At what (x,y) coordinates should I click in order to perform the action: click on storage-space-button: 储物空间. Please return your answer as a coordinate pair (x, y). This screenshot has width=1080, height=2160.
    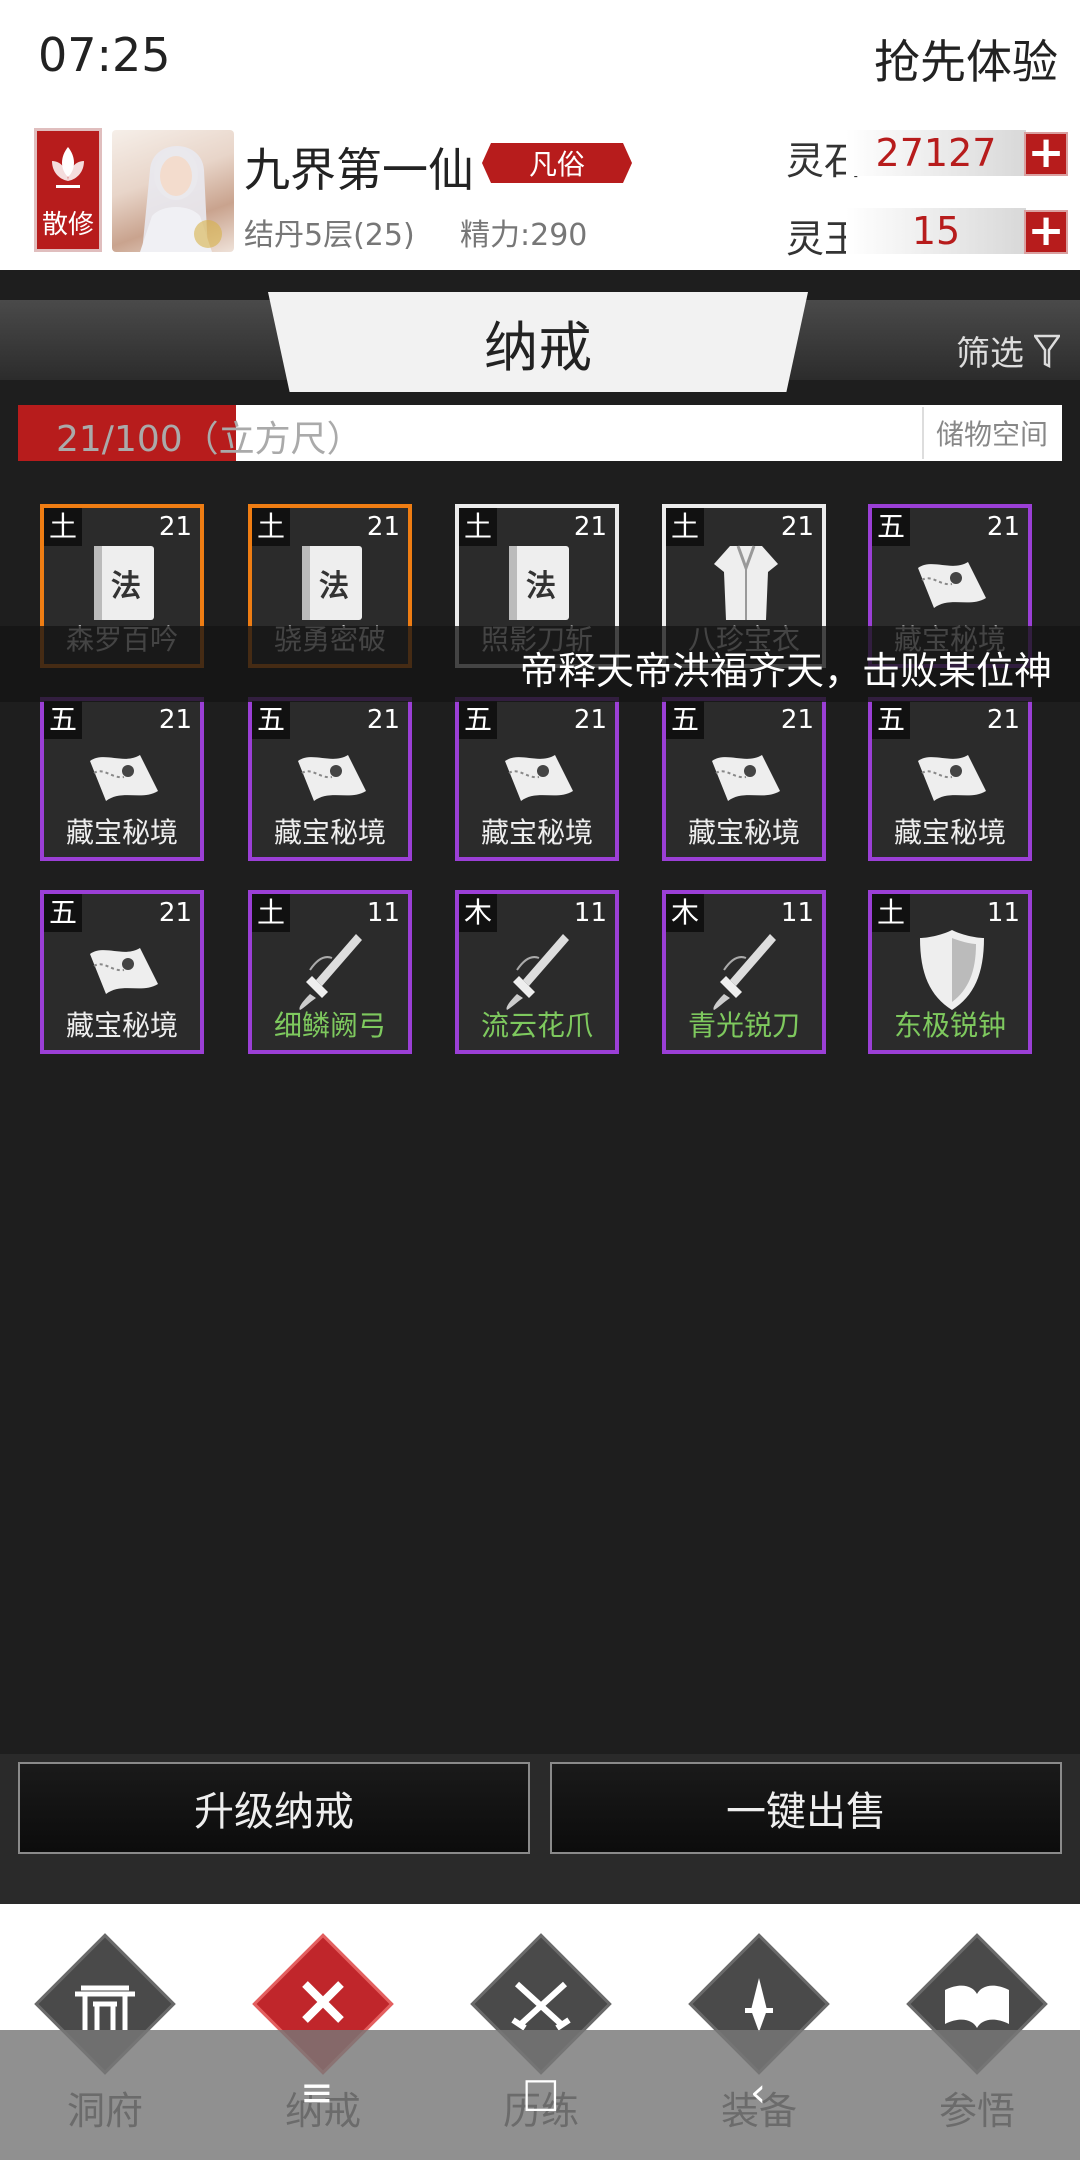
    Looking at the image, I should click on (991, 433).